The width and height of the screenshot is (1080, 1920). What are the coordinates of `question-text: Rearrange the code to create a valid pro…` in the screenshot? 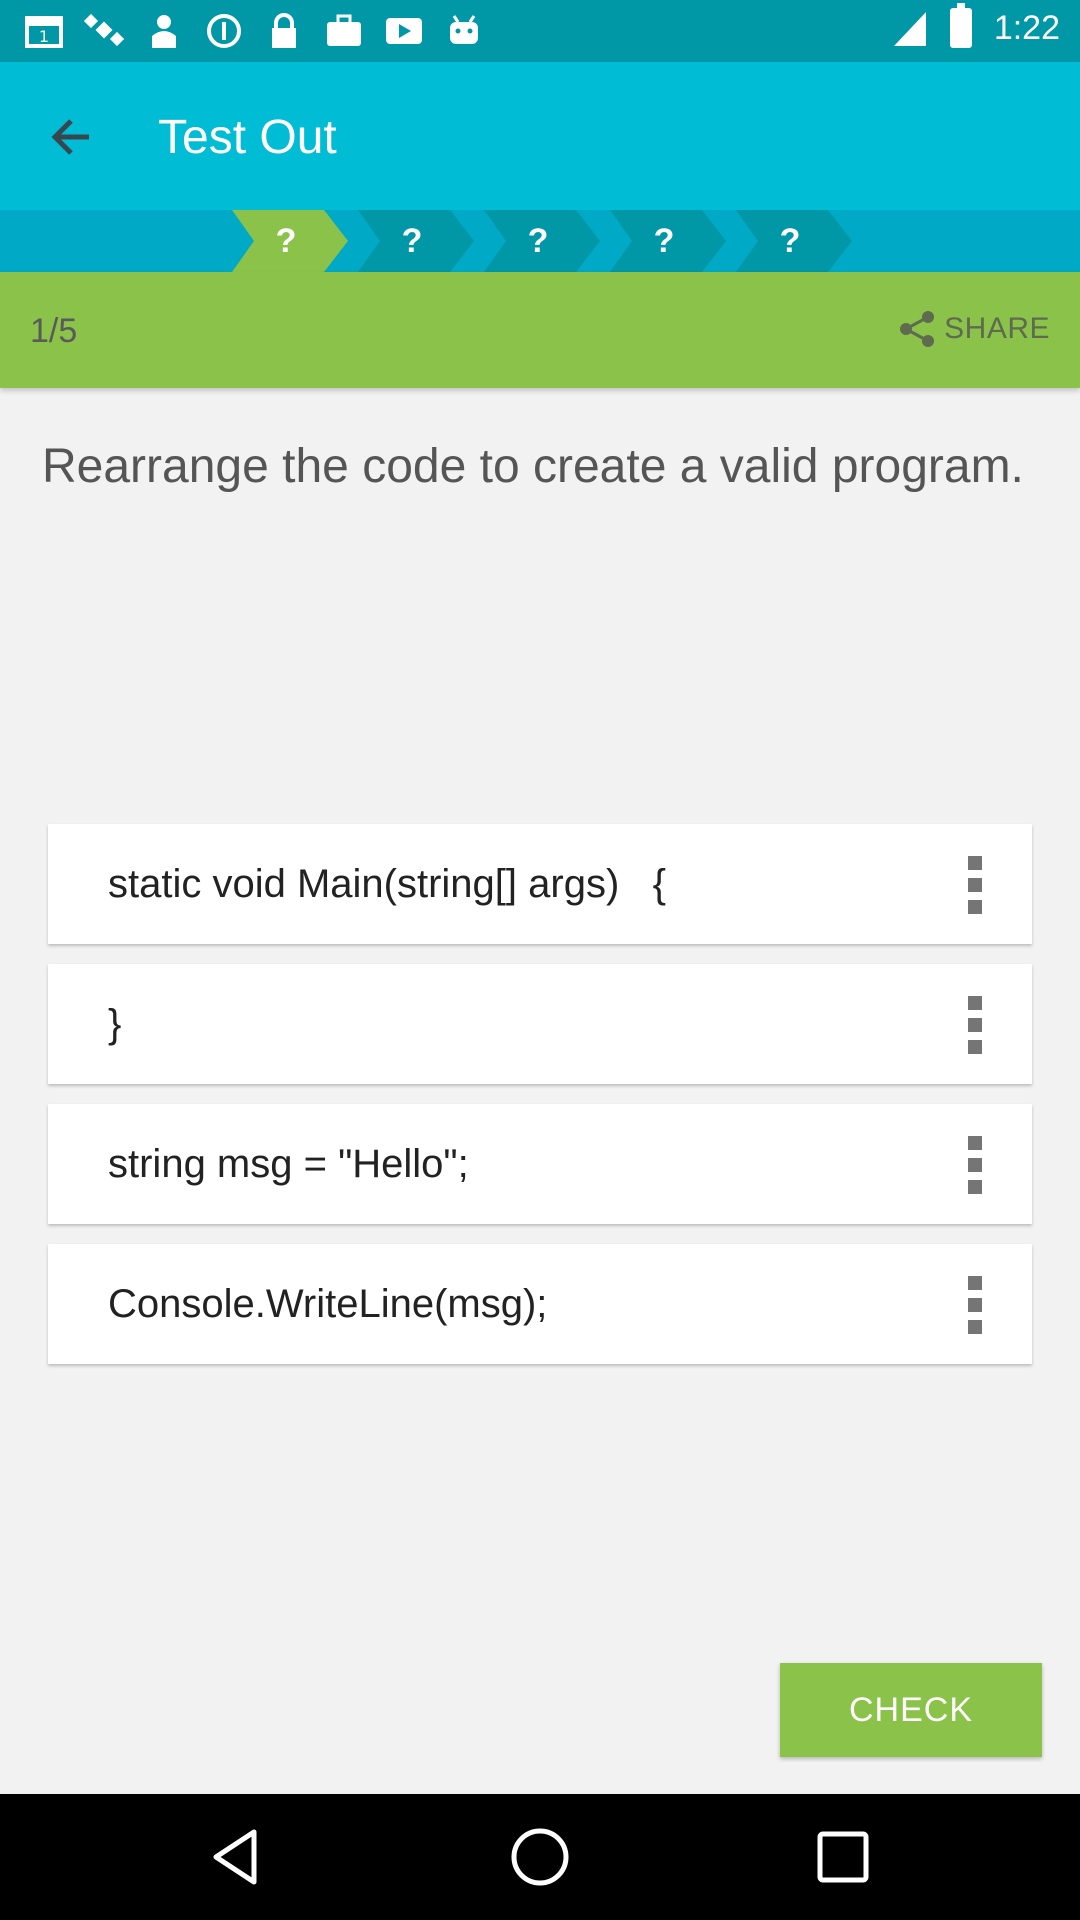 It's located at (533, 466).